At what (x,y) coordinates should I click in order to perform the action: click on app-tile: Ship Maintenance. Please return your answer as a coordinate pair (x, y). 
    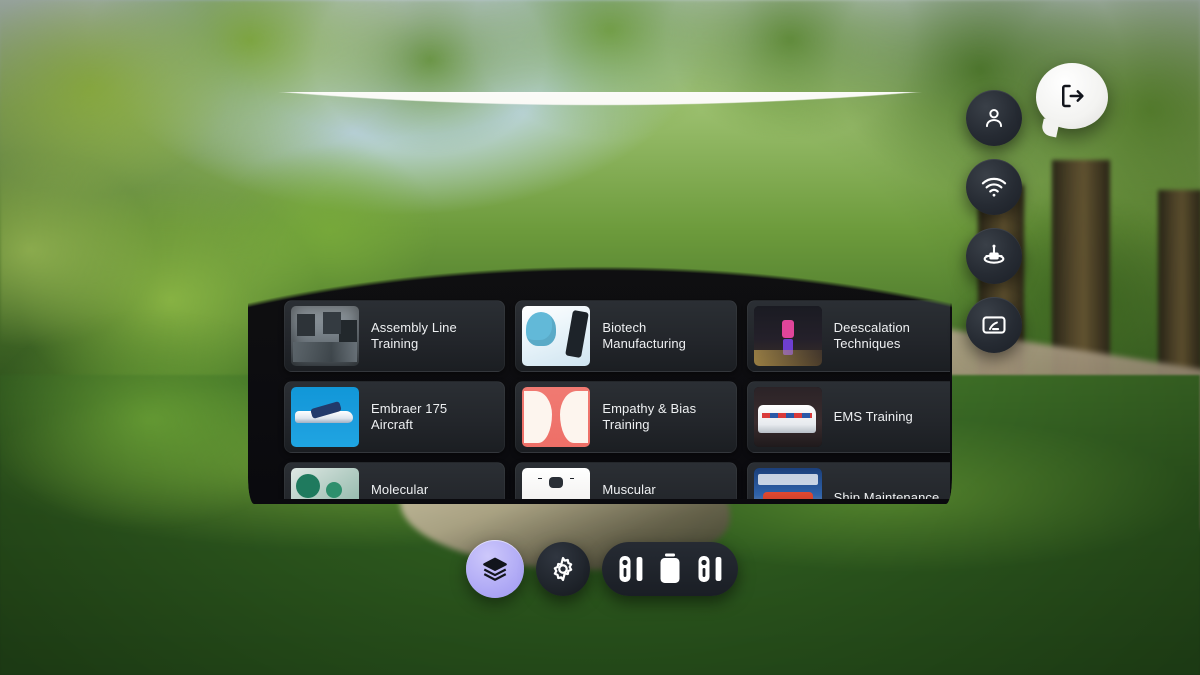
    Looking at the image, I should click on (848, 480).